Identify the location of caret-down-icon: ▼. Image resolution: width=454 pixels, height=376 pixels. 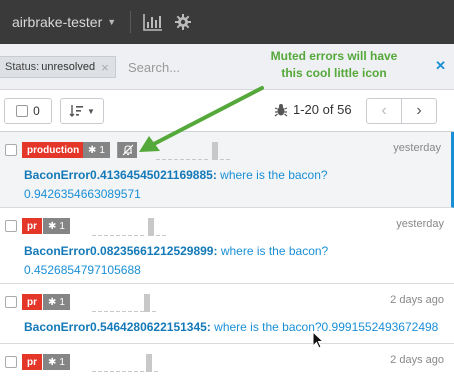
(112, 22).